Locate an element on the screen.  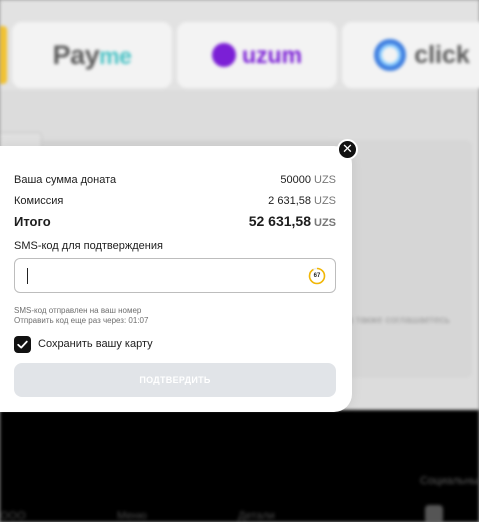
countdown-timer: 67 is located at coordinates (317, 276).